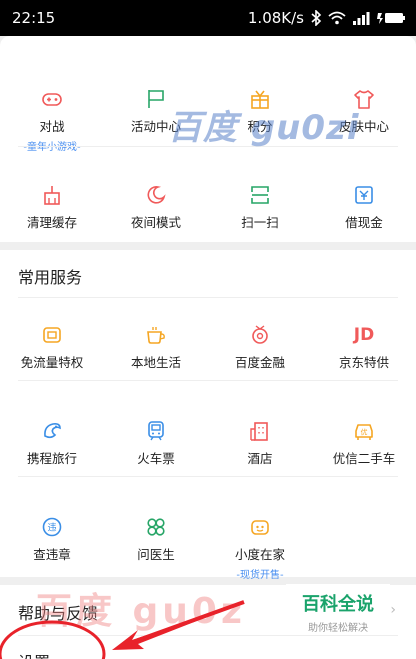 This screenshot has width=416, height=659. What do you see at coordinates (52, 335) in the screenshot?
I see `data-card-icon` at bounding box center [52, 335].